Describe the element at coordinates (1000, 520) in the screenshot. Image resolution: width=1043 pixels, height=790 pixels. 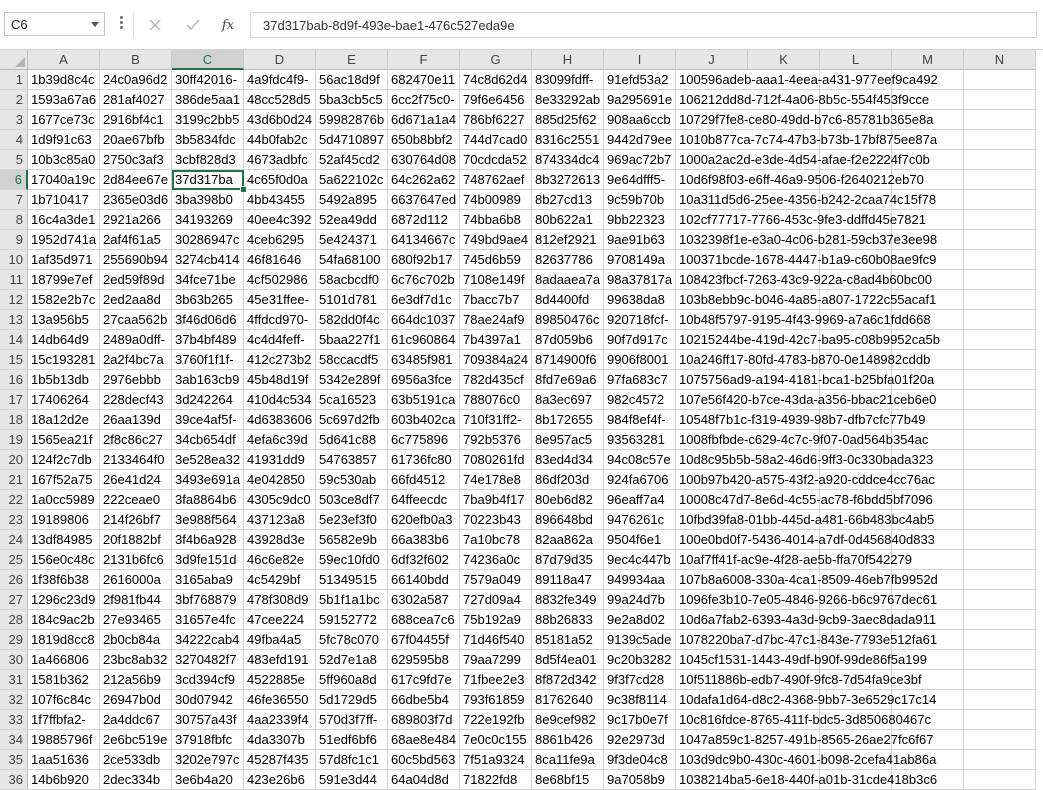
I see `cell-n23` at that location.